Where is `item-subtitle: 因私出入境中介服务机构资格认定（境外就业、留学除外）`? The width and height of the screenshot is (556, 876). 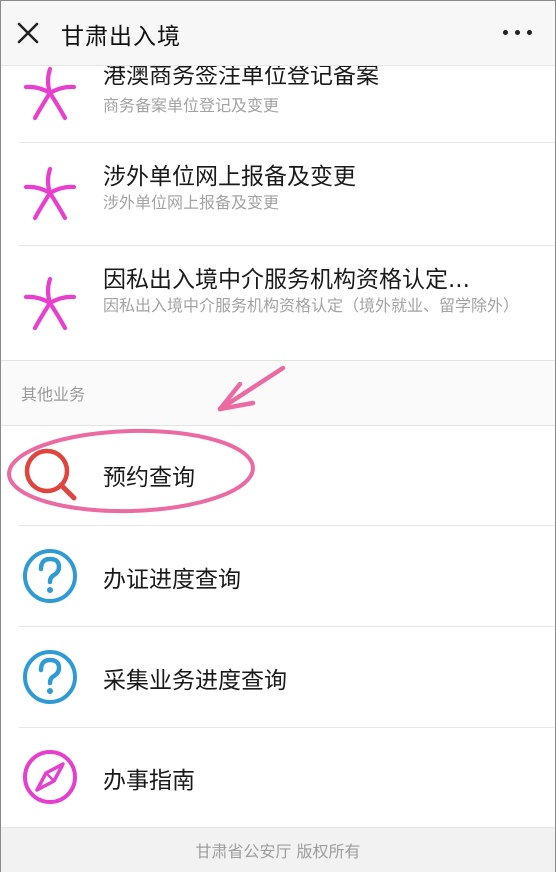 item-subtitle: 因私出入境中介服务机构资格认定（境外就业、留学除外） is located at coordinates (311, 305).